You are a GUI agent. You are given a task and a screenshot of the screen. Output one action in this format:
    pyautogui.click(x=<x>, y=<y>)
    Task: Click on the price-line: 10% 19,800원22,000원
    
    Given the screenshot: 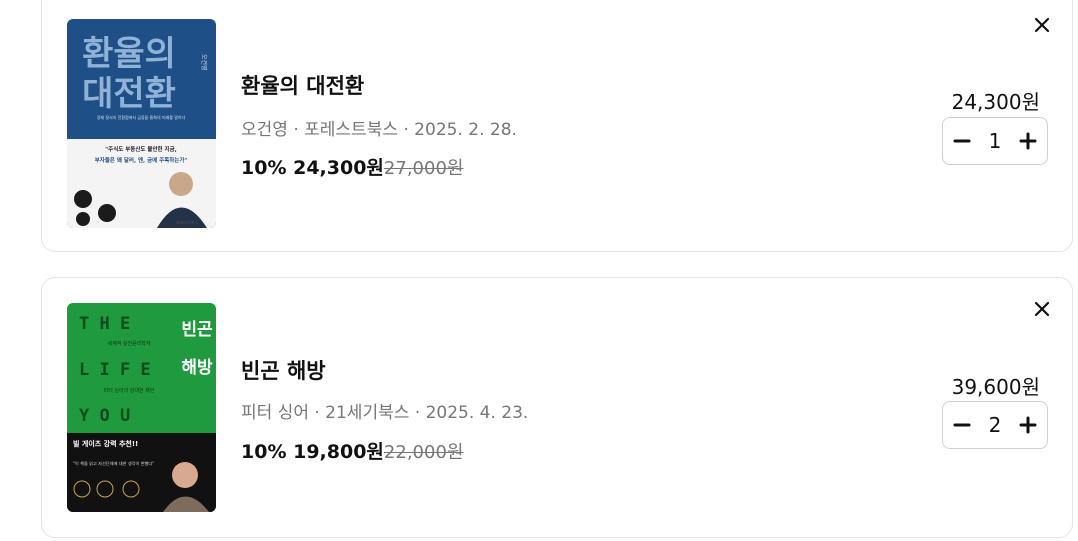 What is the action you would take?
    pyautogui.click(x=352, y=450)
    